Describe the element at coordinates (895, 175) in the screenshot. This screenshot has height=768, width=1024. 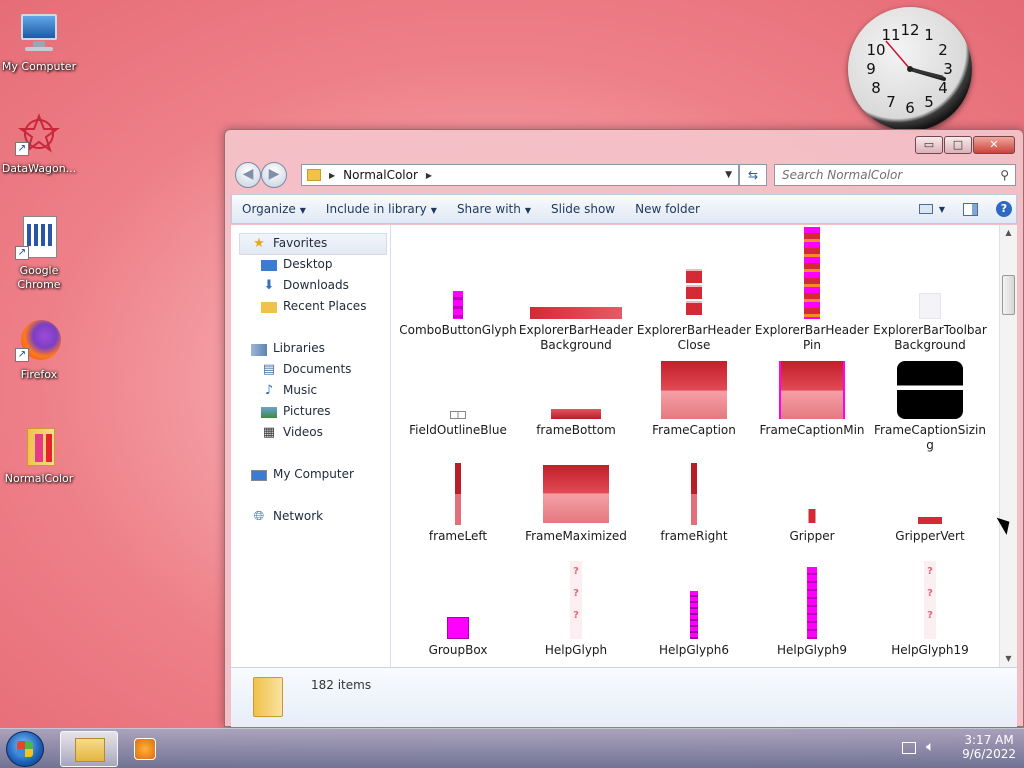
I see `search-input: Search NormalColor ⚲` at that location.